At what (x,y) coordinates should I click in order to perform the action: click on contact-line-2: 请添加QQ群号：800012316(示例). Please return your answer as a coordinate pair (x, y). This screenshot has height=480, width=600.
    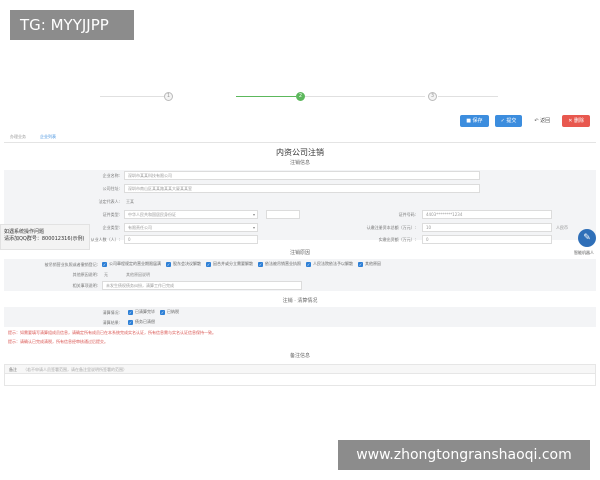
    Looking at the image, I should click on (44, 239).